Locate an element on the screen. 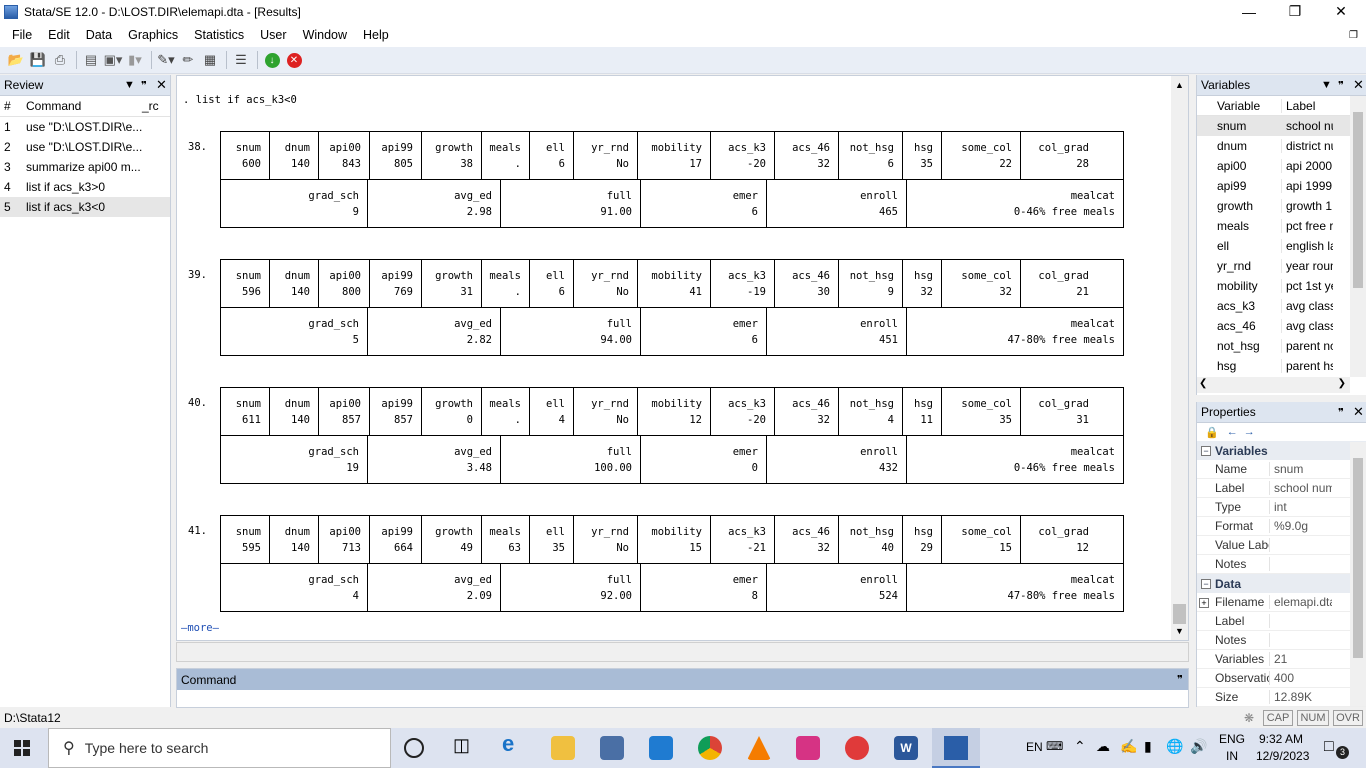 This screenshot has width=1366, height=768. network-icon: 🌐 is located at coordinates (1174, 746).